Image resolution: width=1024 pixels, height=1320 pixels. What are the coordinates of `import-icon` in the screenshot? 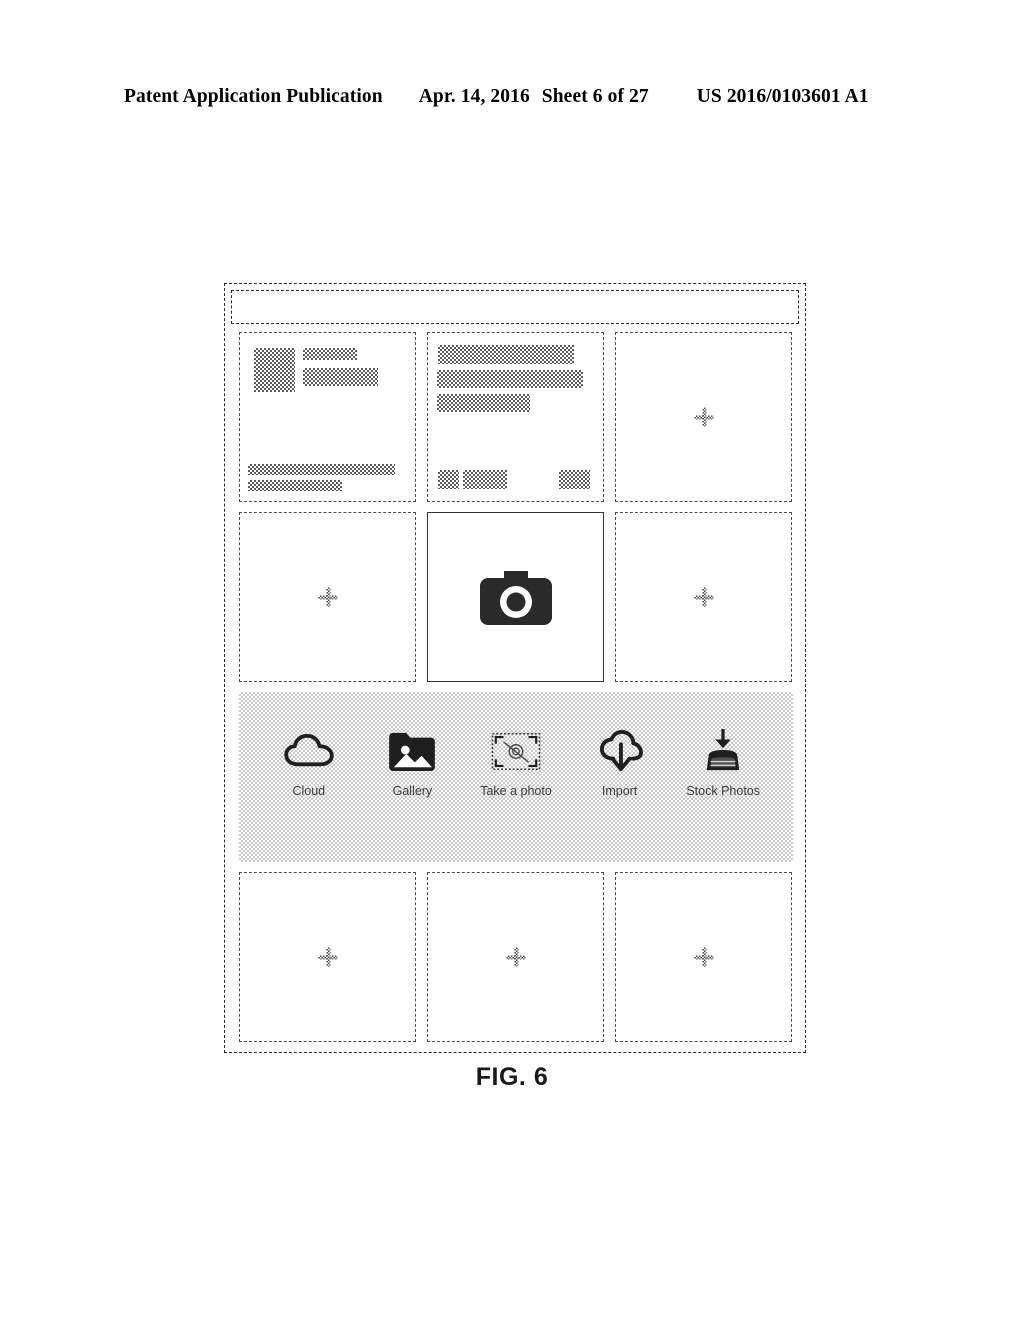 It's located at (620, 751).